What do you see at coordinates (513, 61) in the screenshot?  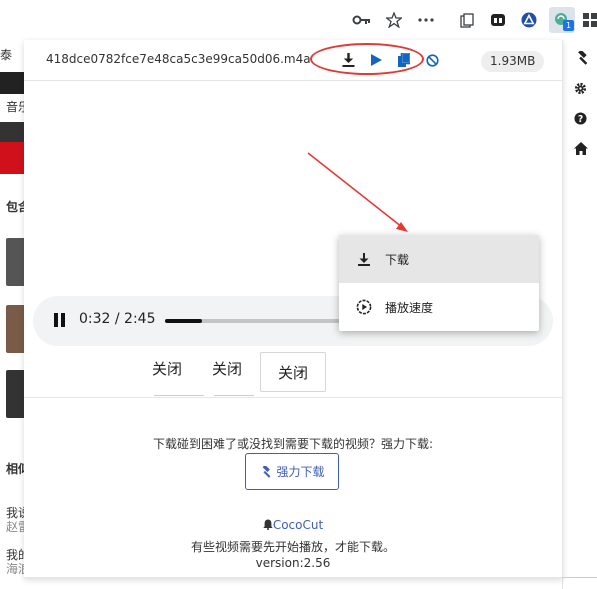 I see `file-size-badge: 1.93MB` at bounding box center [513, 61].